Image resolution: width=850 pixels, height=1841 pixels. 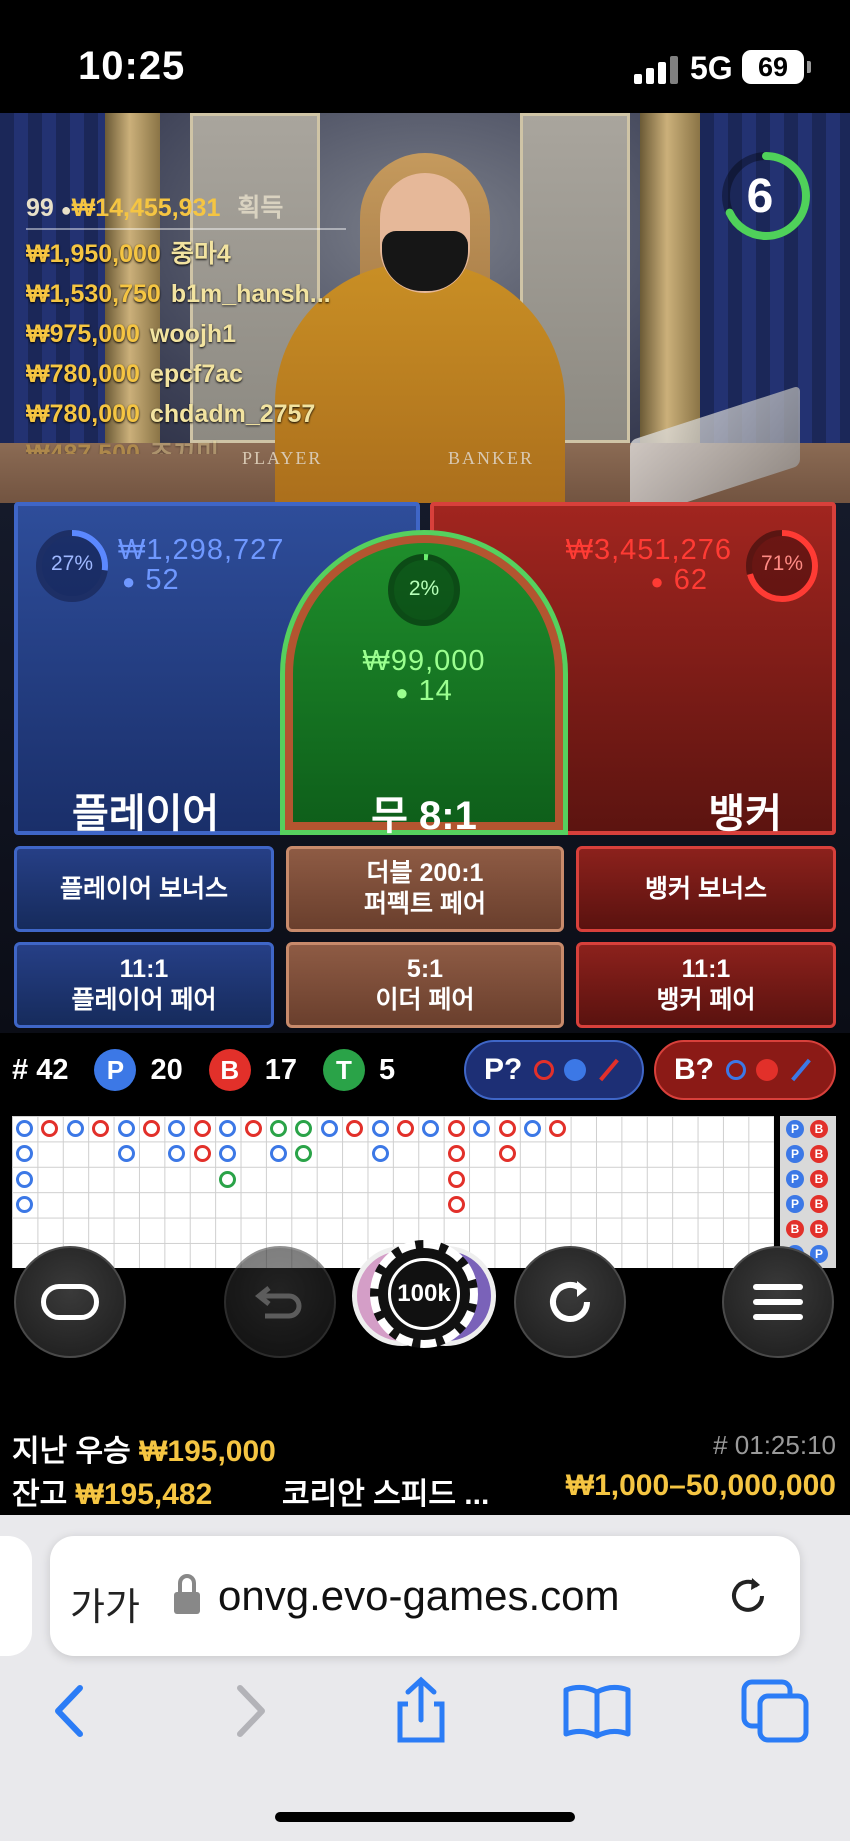 What do you see at coordinates (491, 458) in the screenshot?
I see `table-label-banker: BANKER` at bounding box center [491, 458].